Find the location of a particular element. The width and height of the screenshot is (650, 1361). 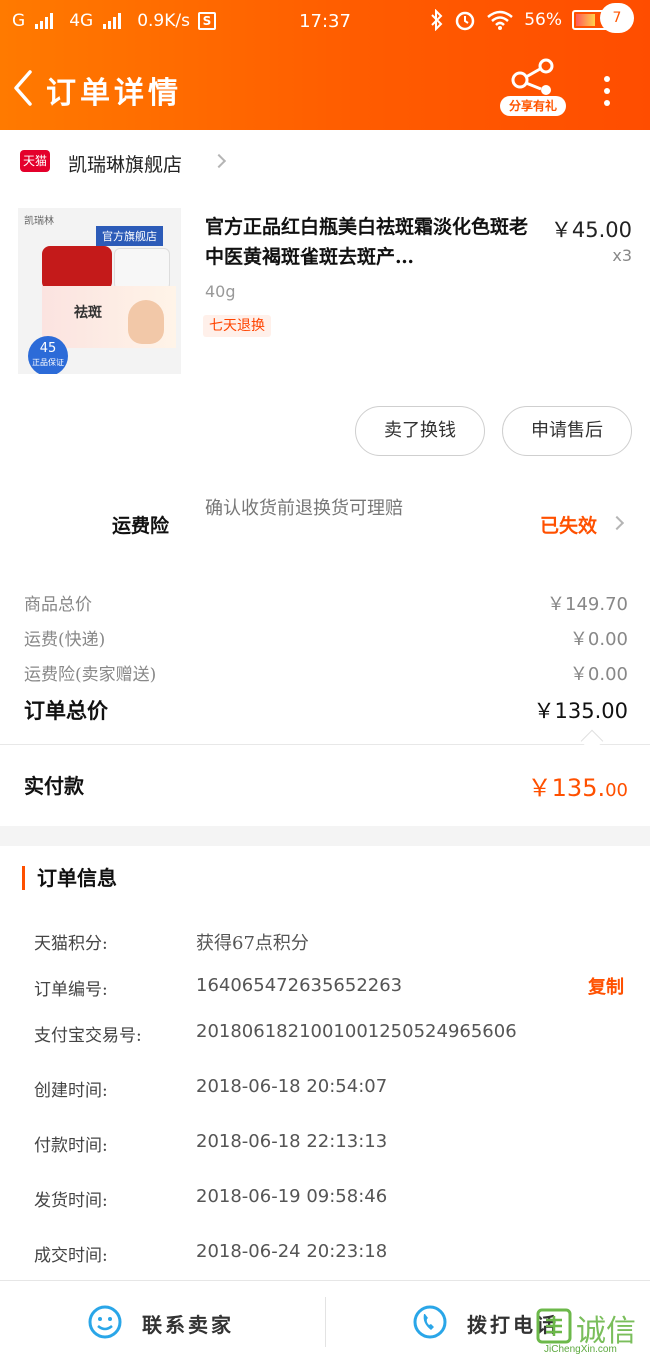

phone-icon is located at coordinates (430, 1322).